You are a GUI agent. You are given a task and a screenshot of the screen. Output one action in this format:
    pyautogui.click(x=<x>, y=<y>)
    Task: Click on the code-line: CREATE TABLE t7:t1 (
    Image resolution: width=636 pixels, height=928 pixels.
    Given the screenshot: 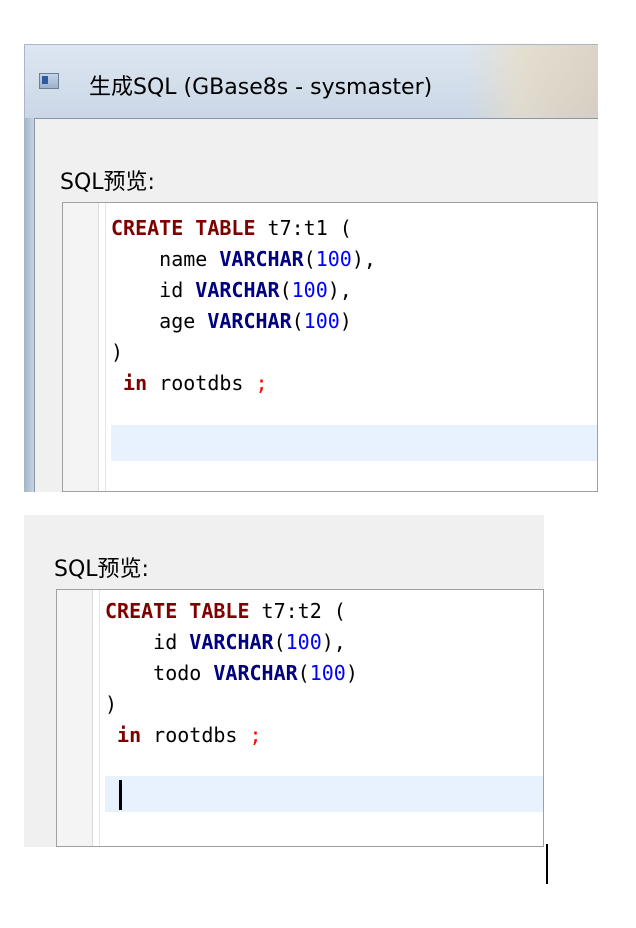 What is the action you would take?
    pyautogui.click(x=243, y=228)
    